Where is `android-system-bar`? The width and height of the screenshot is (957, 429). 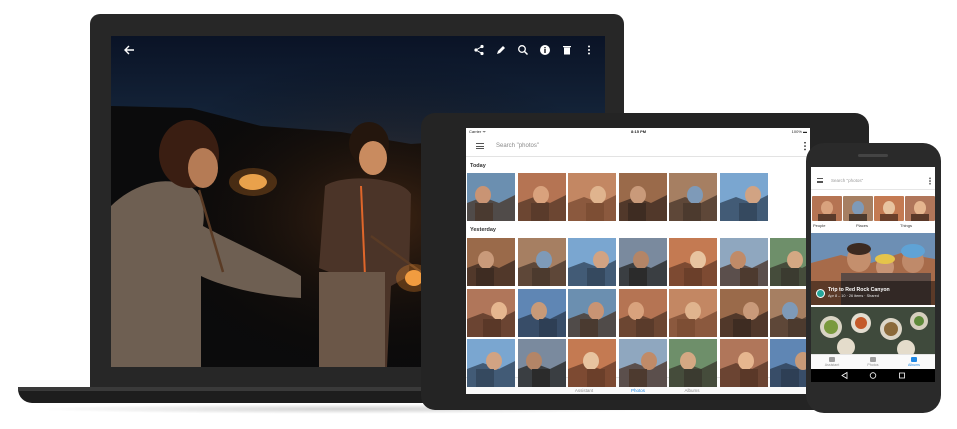
android-system-bar is located at coordinates (873, 375).